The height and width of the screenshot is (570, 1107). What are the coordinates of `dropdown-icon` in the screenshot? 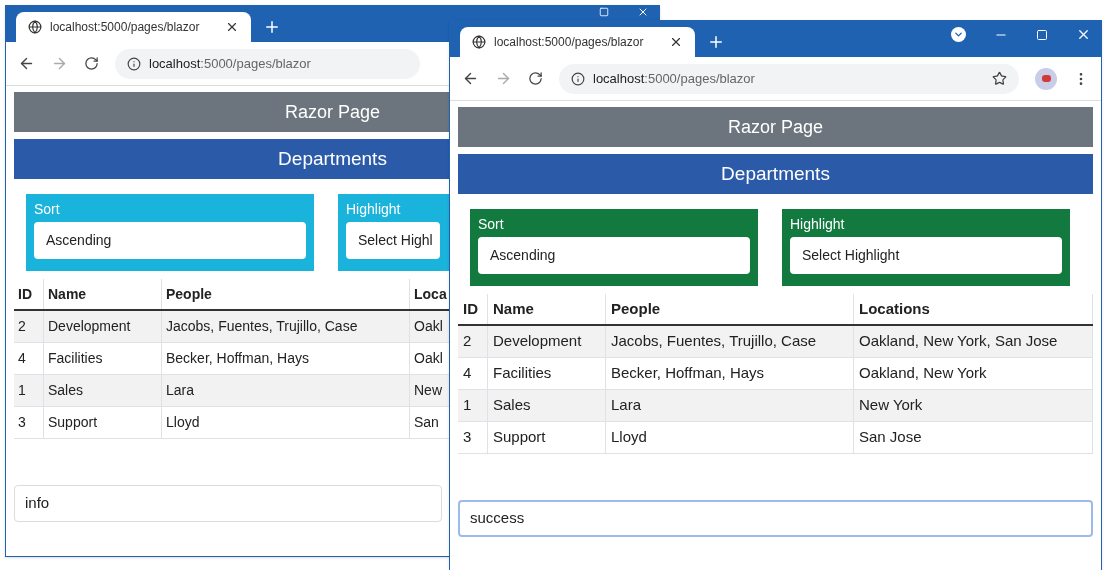 It's located at (958, 34).